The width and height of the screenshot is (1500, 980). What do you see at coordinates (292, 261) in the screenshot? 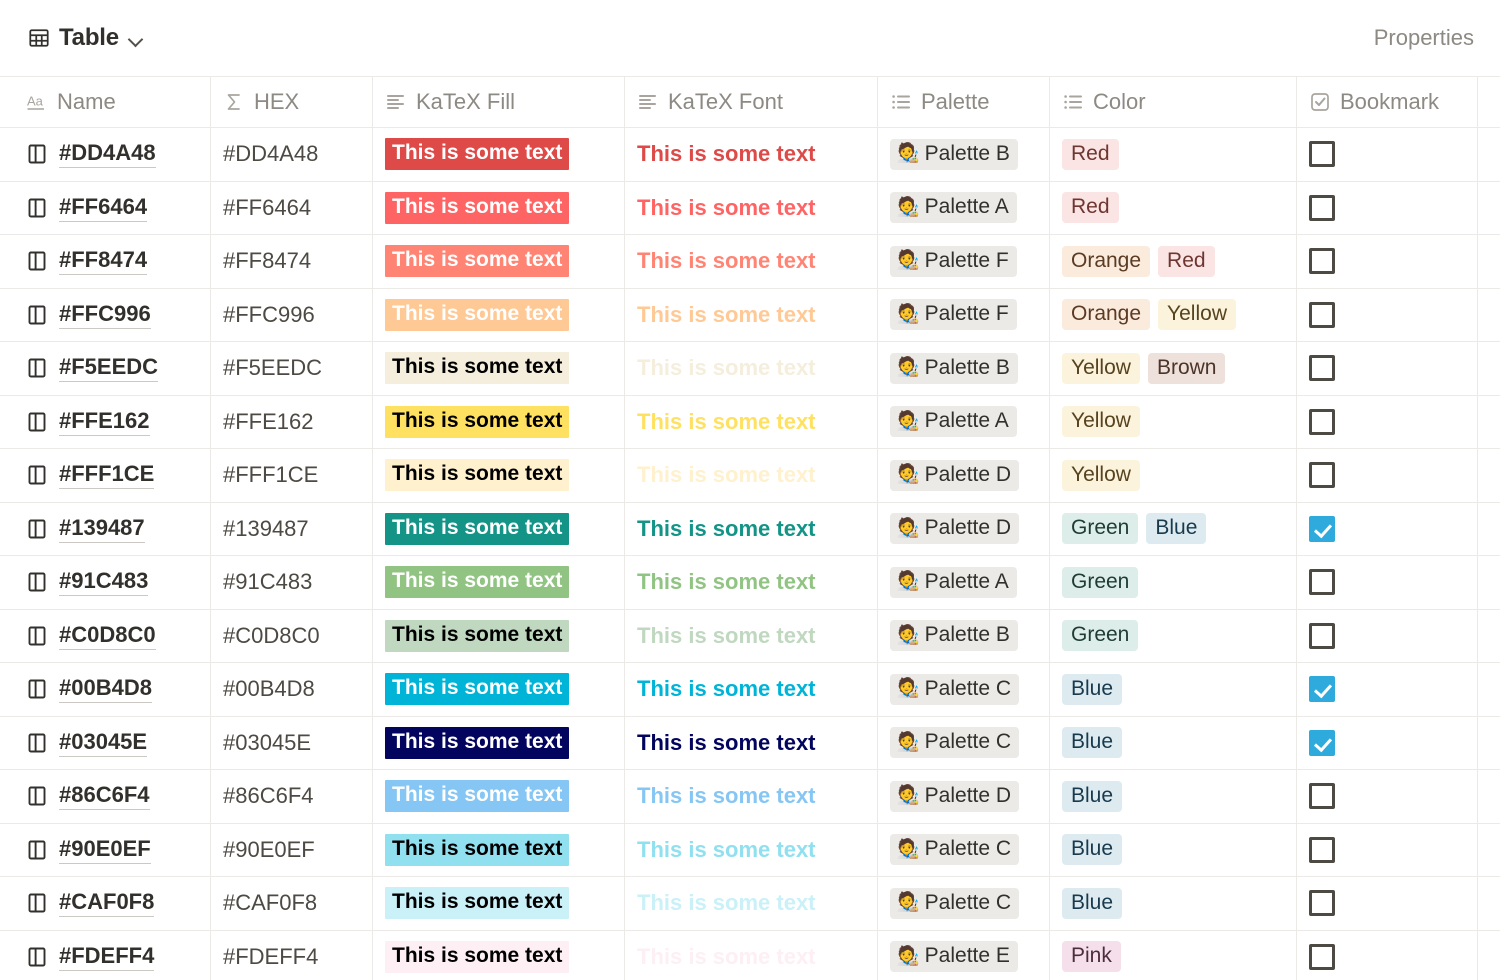
I see `cell-hex: #FF8474` at bounding box center [292, 261].